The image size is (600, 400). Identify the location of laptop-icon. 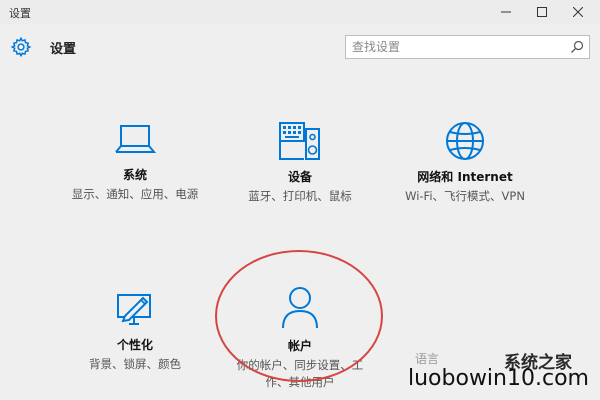
(136, 139).